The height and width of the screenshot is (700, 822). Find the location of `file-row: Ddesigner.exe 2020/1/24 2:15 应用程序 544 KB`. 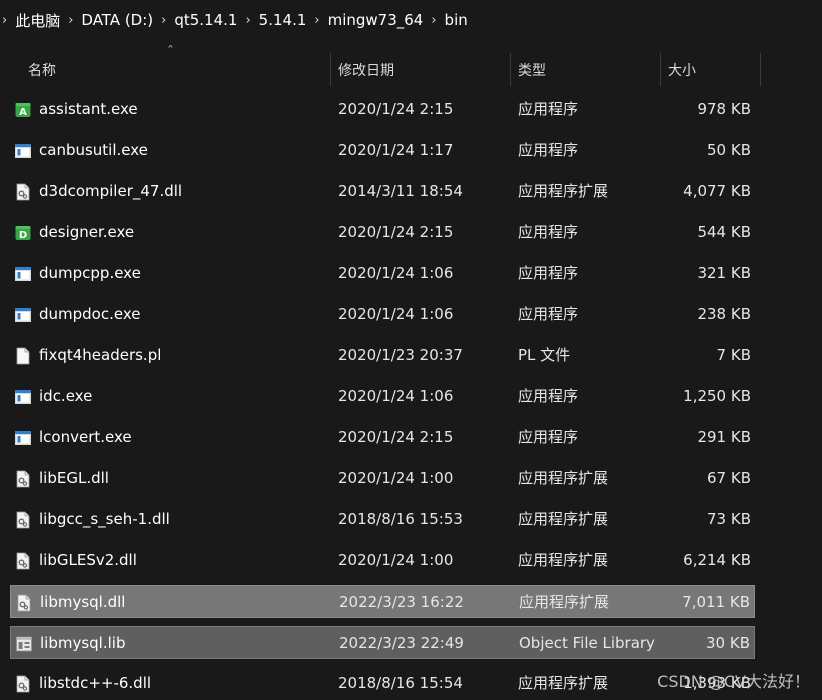

file-row: Ddesigner.exe 2020/1/24 2:15 应用程序 544 KB is located at coordinates (382, 232).